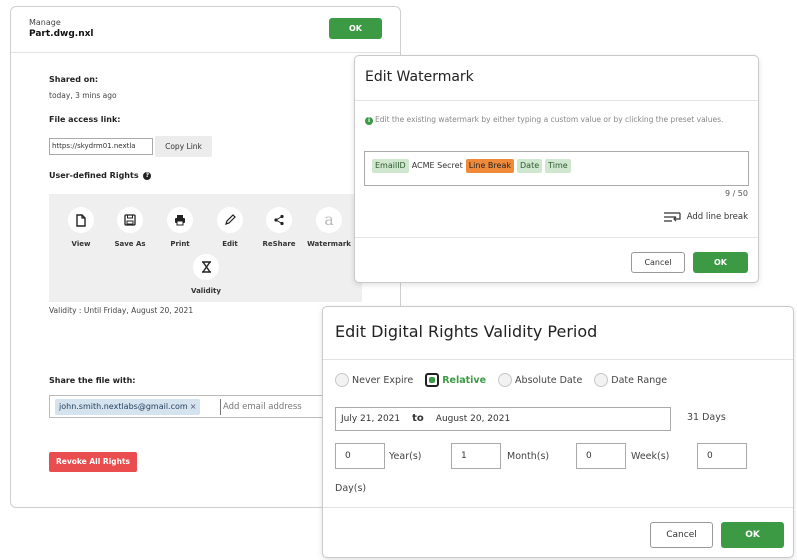 This screenshot has width=797, height=560. Describe the element at coordinates (549, 380) in the screenshot. I see `option-label: Absolute Date` at that location.